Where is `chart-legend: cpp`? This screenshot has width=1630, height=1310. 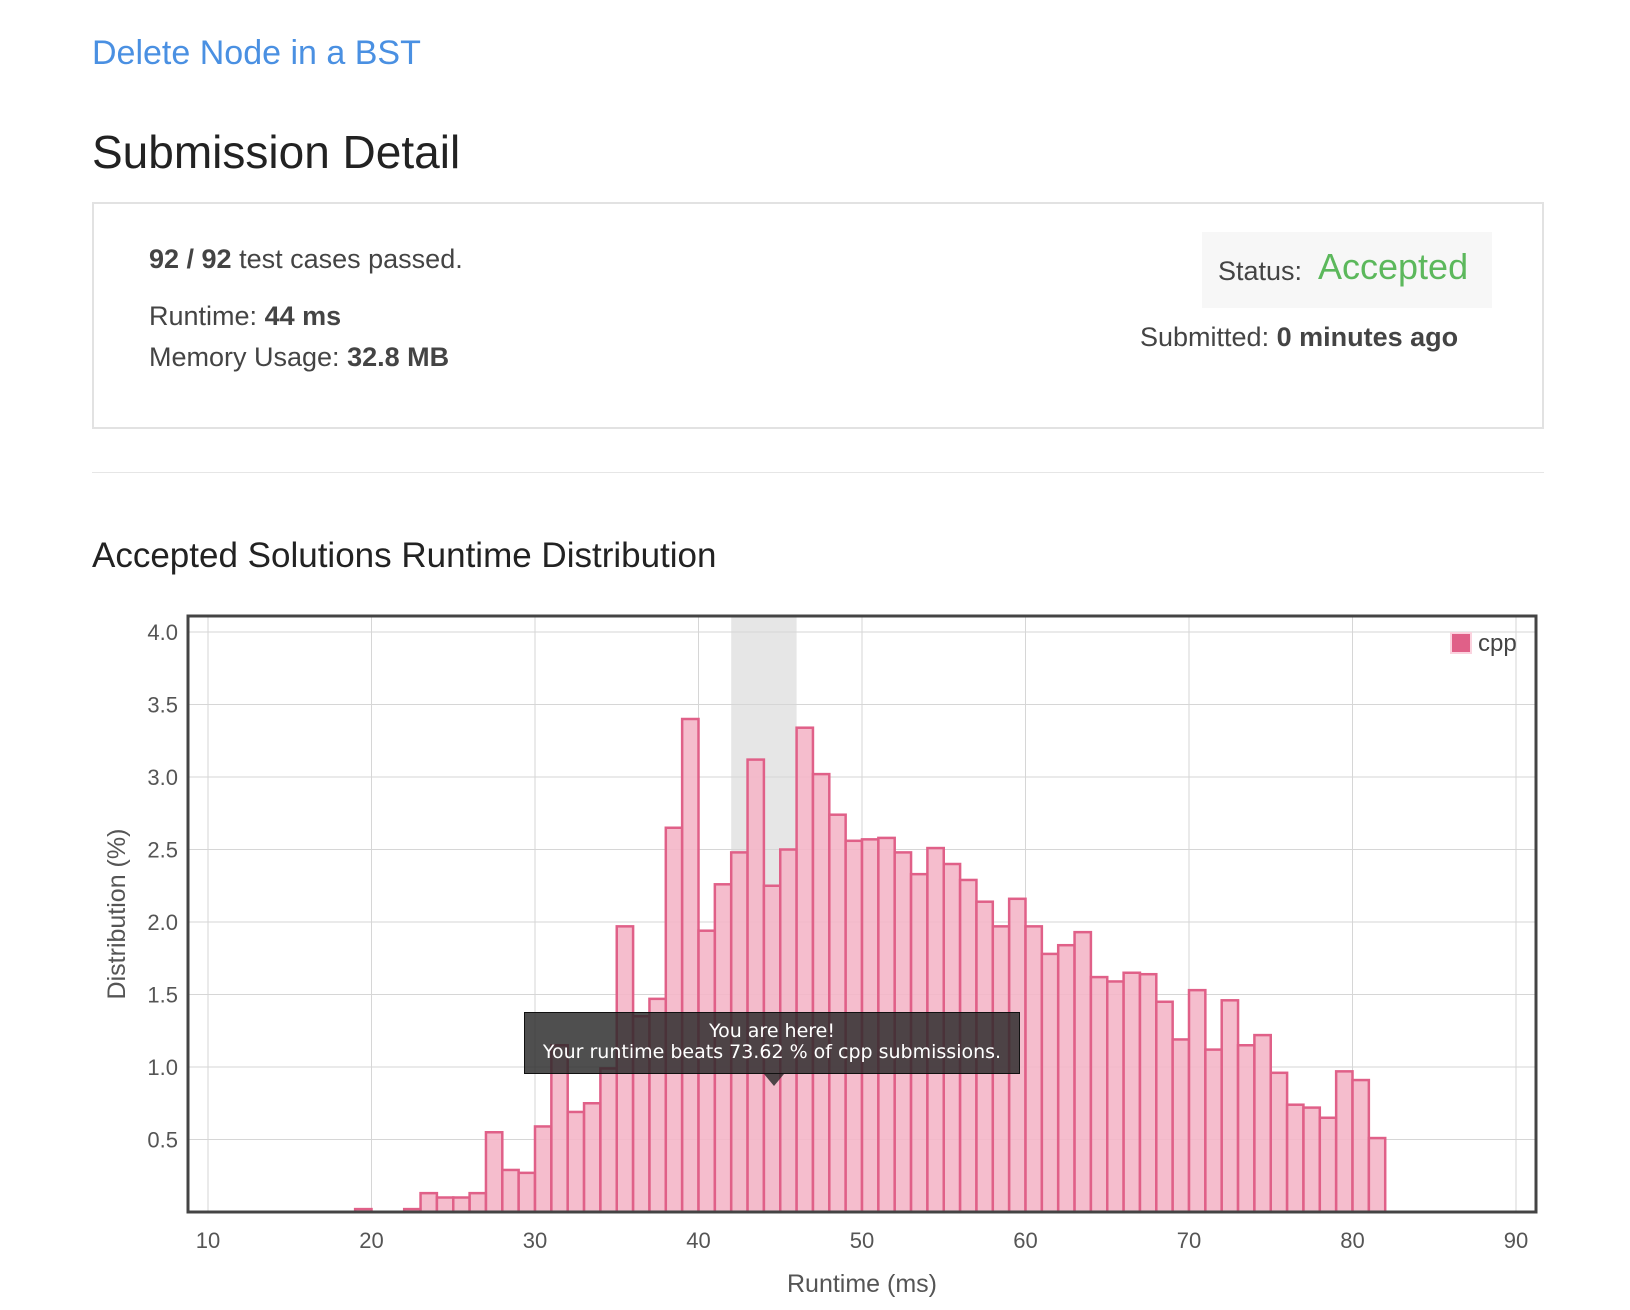
chart-legend: cpp is located at coordinates (1515, 645).